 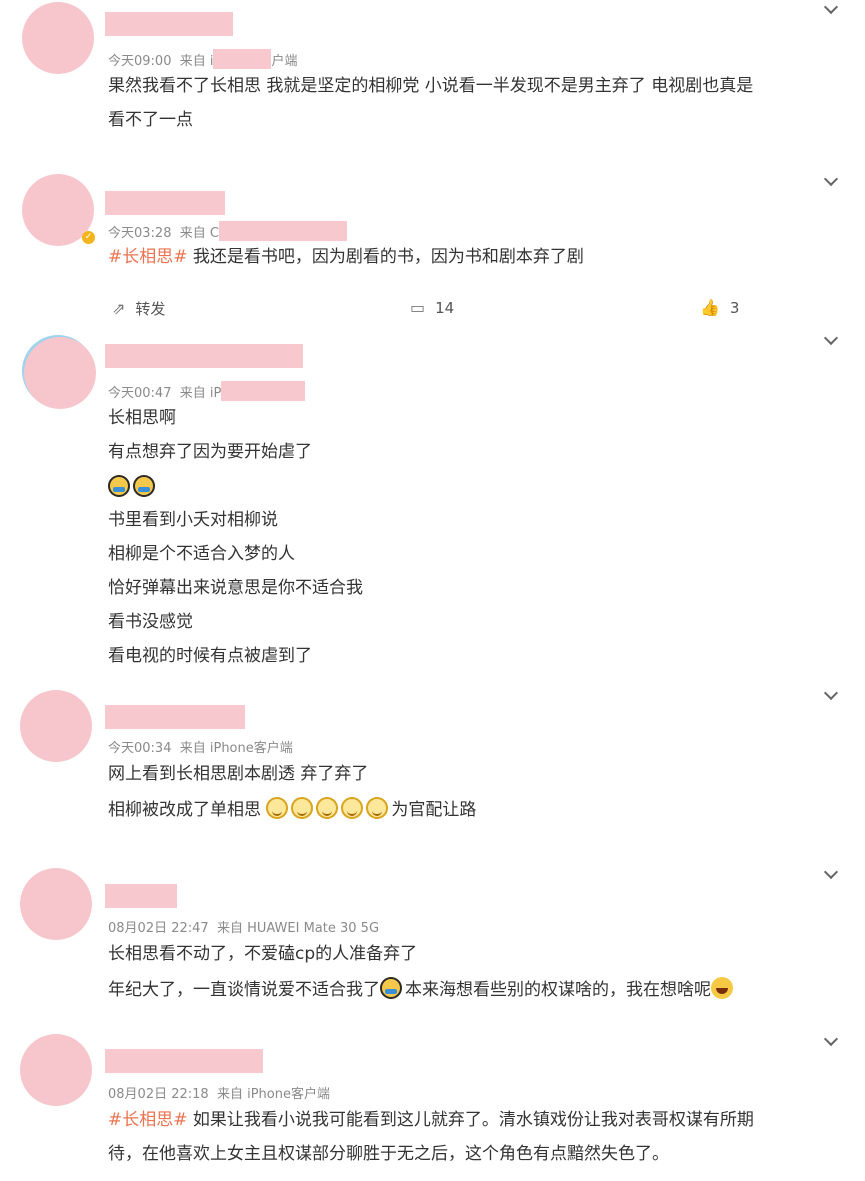 I want to click on post-meta: 08月02日 22:18 来自 iPhone客户端, so click(x=219, y=1092).